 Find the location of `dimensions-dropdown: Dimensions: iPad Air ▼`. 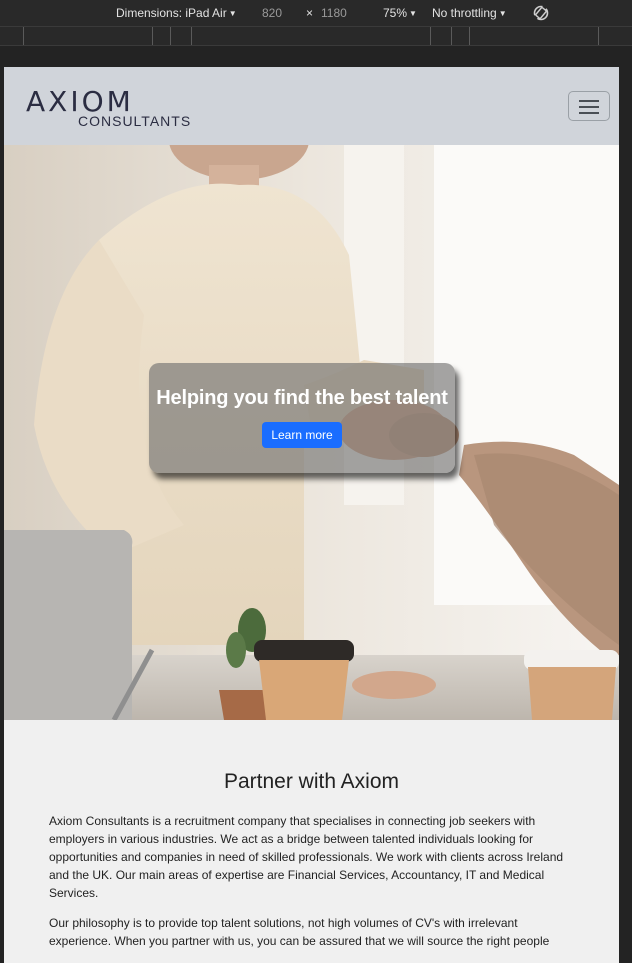

dimensions-dropdown: Dimensions: iPad Air ▼ is located at coordinates (176, 13).